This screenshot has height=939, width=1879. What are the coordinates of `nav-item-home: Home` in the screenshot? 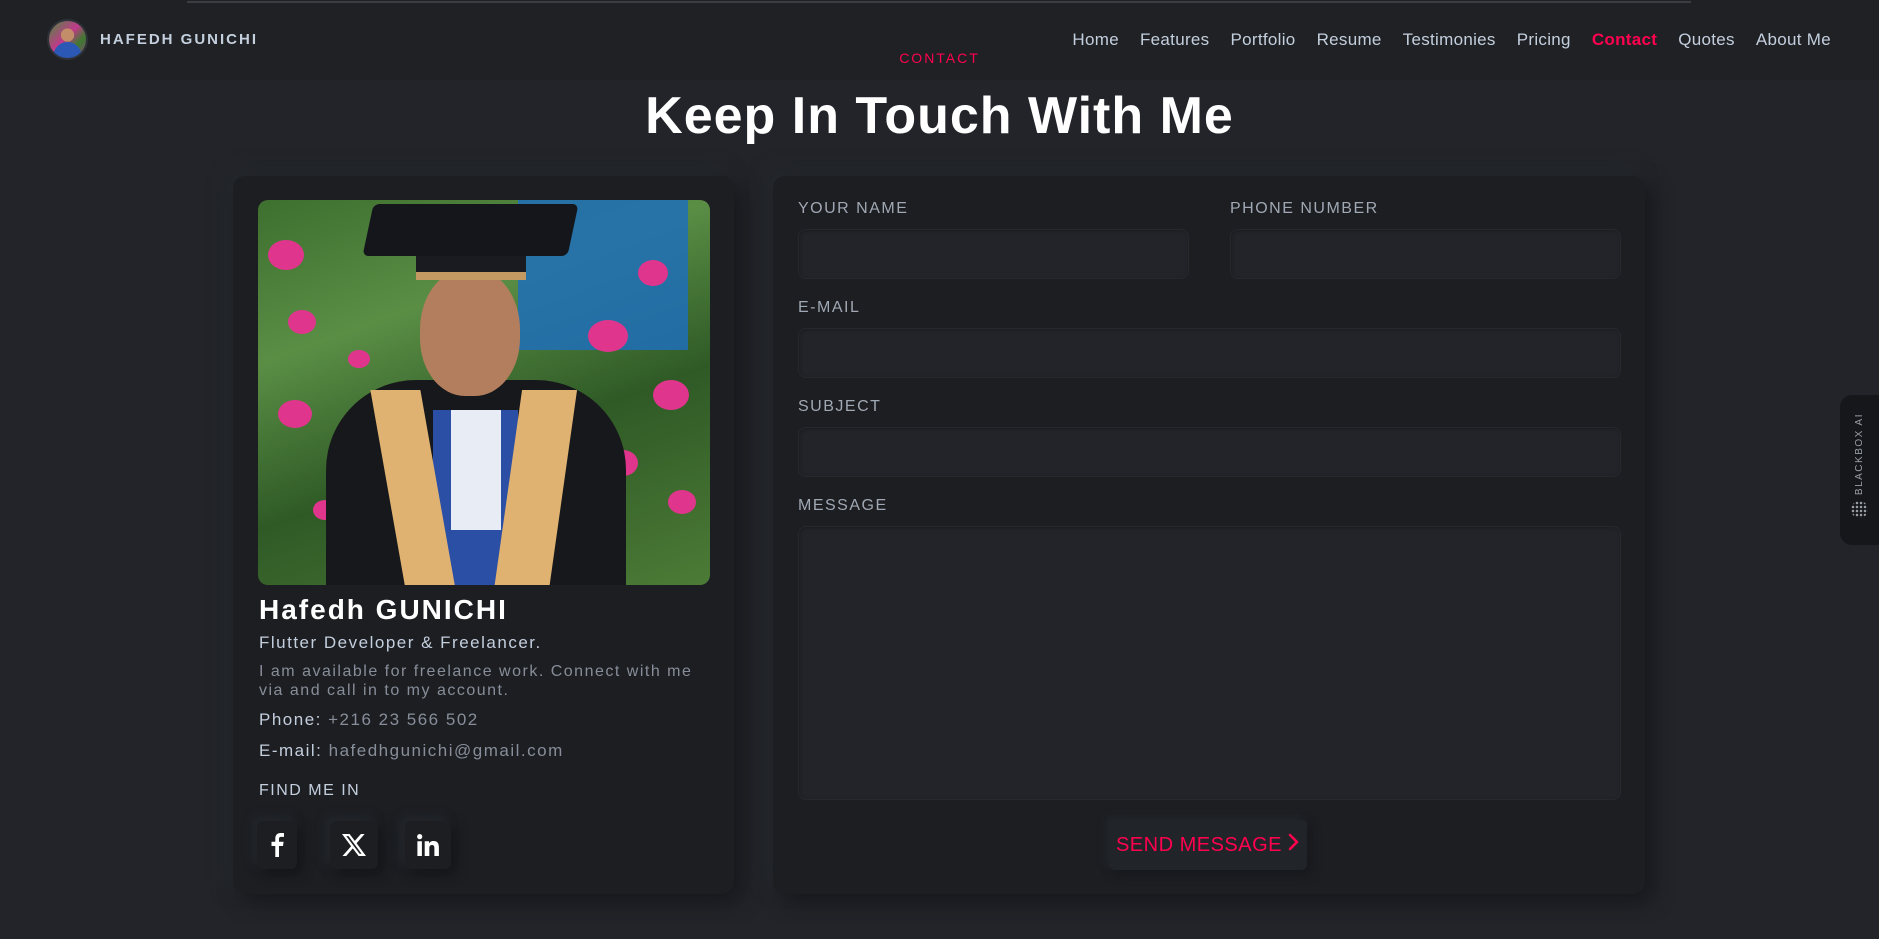 It's located at (1095, 40).